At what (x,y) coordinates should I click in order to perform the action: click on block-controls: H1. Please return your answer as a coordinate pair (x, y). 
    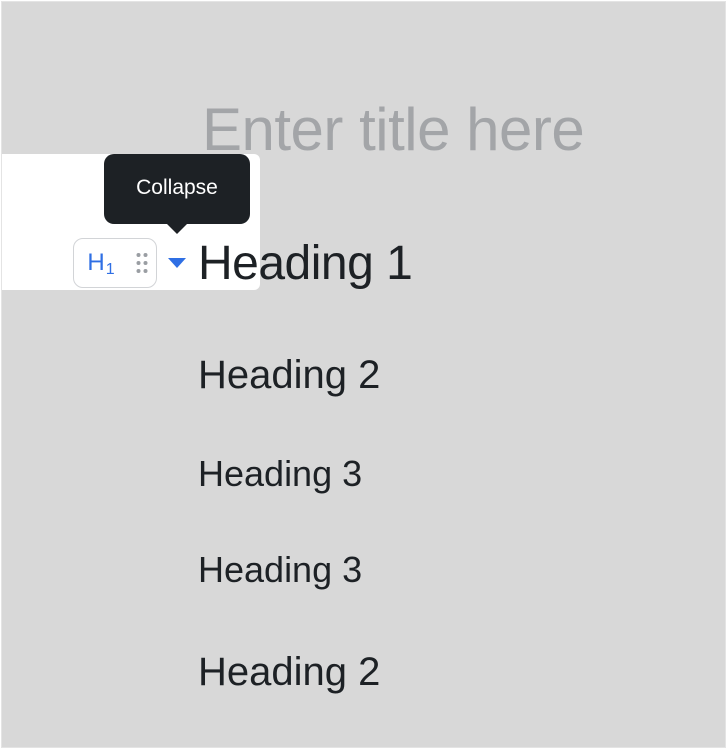
    Looking at the image, I should click on (115, 263).